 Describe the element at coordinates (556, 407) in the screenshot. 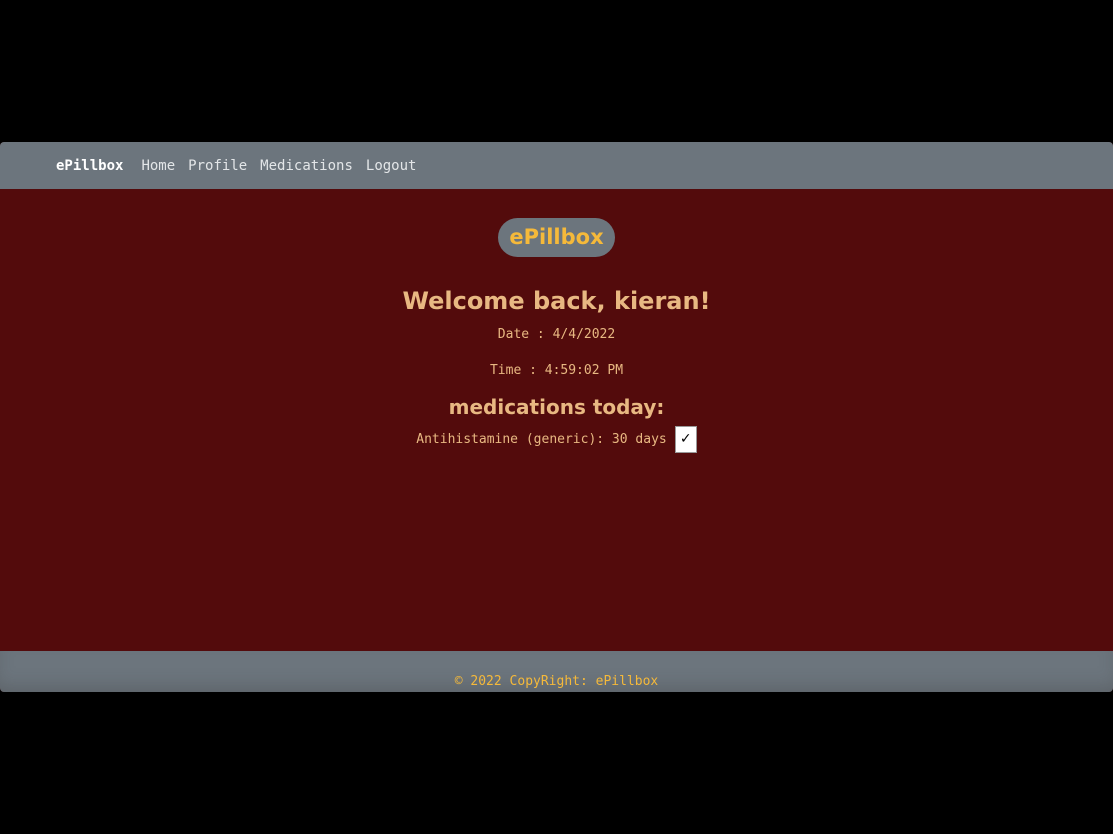

I see `medications-heading: medications today:` at that location.